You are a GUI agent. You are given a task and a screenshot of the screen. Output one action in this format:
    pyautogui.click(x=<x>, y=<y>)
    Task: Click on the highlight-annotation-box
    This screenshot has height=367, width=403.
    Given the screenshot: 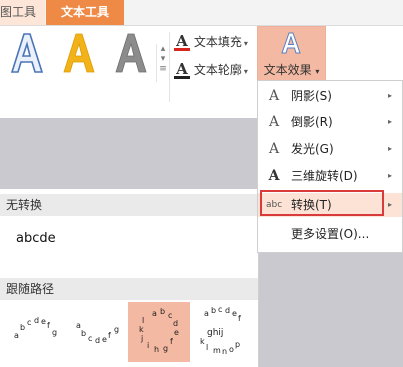 What is the action you would take?
    pyautogui.click(x=322, y=203)
    